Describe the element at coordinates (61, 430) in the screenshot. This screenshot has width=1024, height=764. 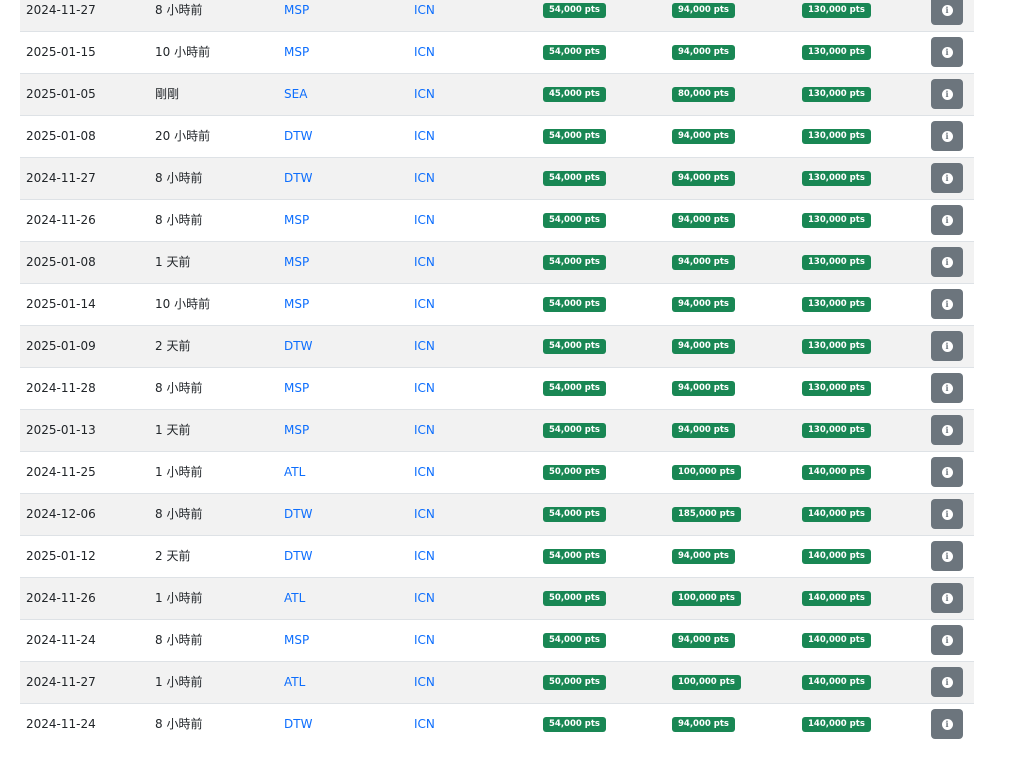
I see `date-cell: 2025-01-13` at that location.